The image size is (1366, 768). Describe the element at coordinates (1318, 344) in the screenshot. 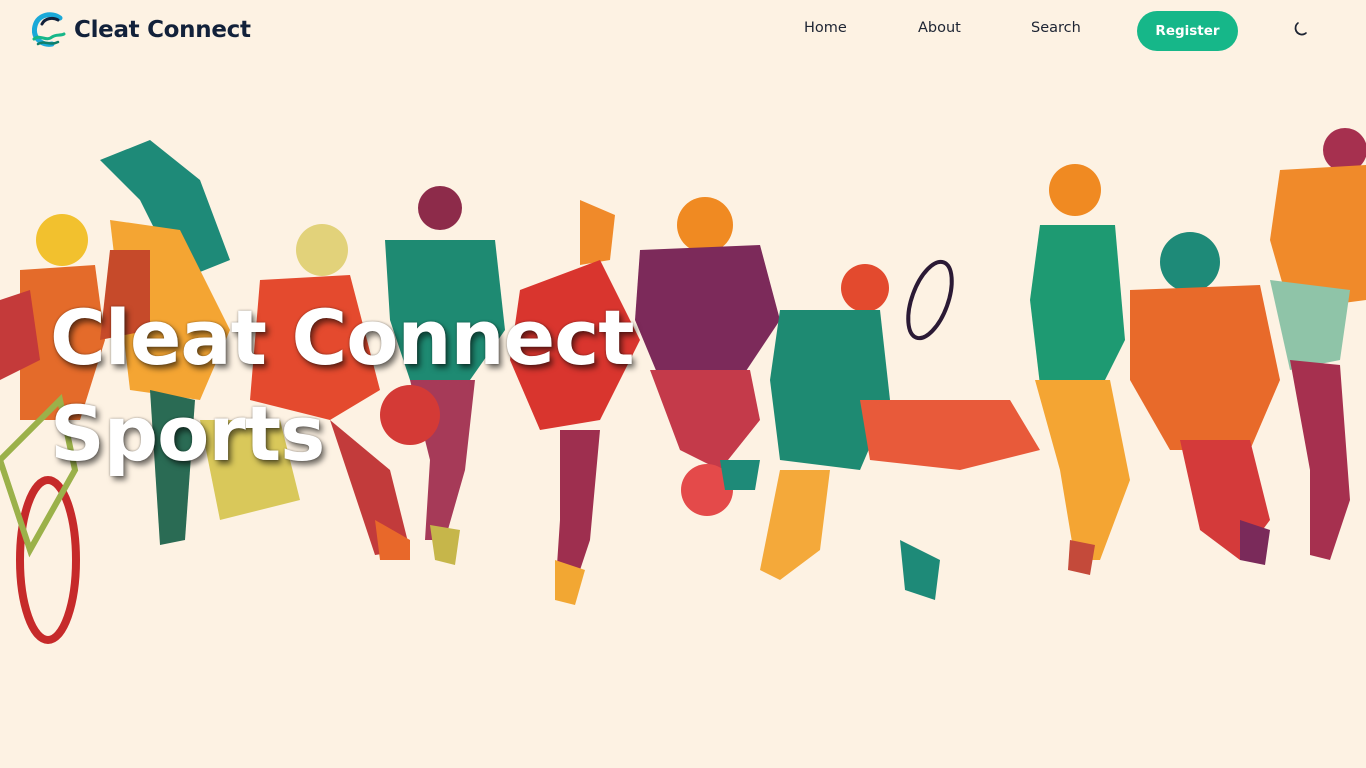

I see `right-runner-figure` at that location.